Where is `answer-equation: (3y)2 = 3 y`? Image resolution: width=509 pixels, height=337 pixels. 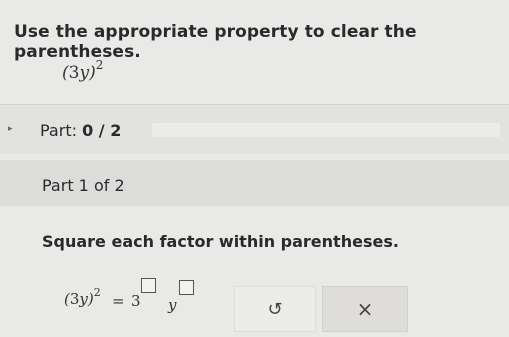 answer-equation: (3y)2 = 3 y is located at coordinates (144, 300).